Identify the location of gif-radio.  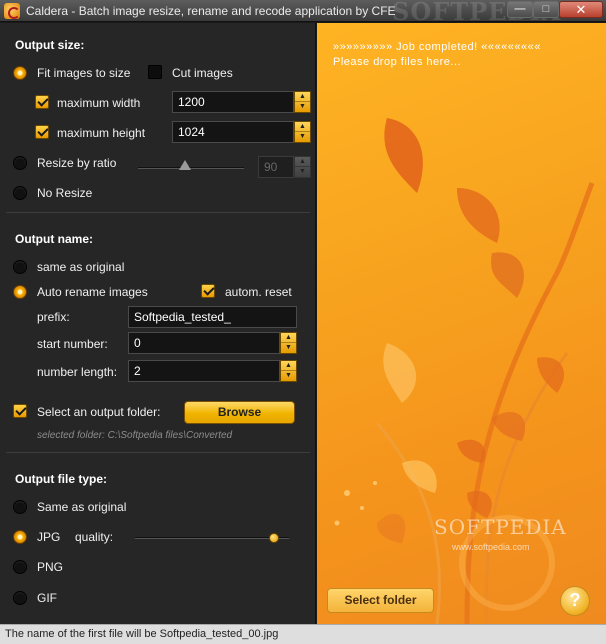
(20, 598).